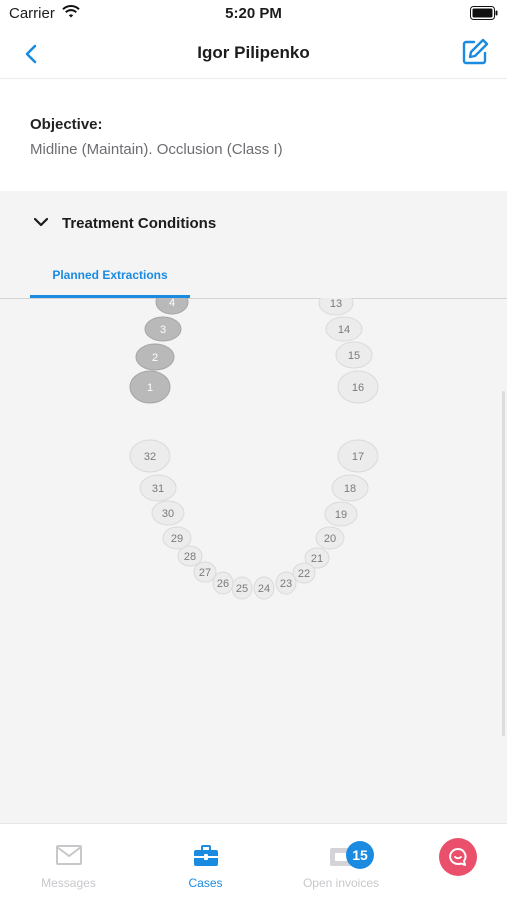  I want to click on tooth-28: 28, so click(190, 556).